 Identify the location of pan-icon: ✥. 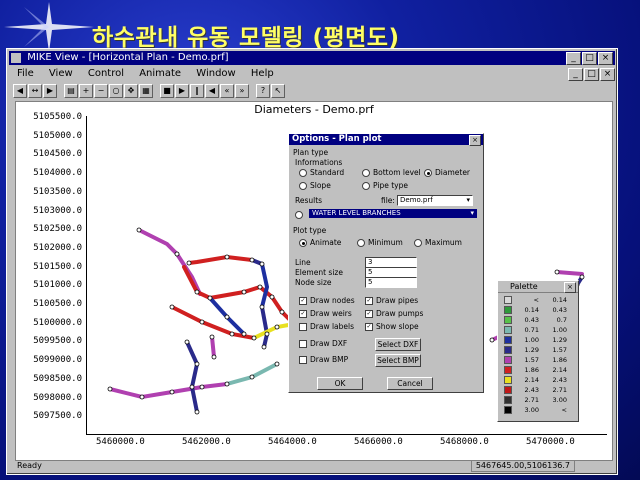
(131, 90).